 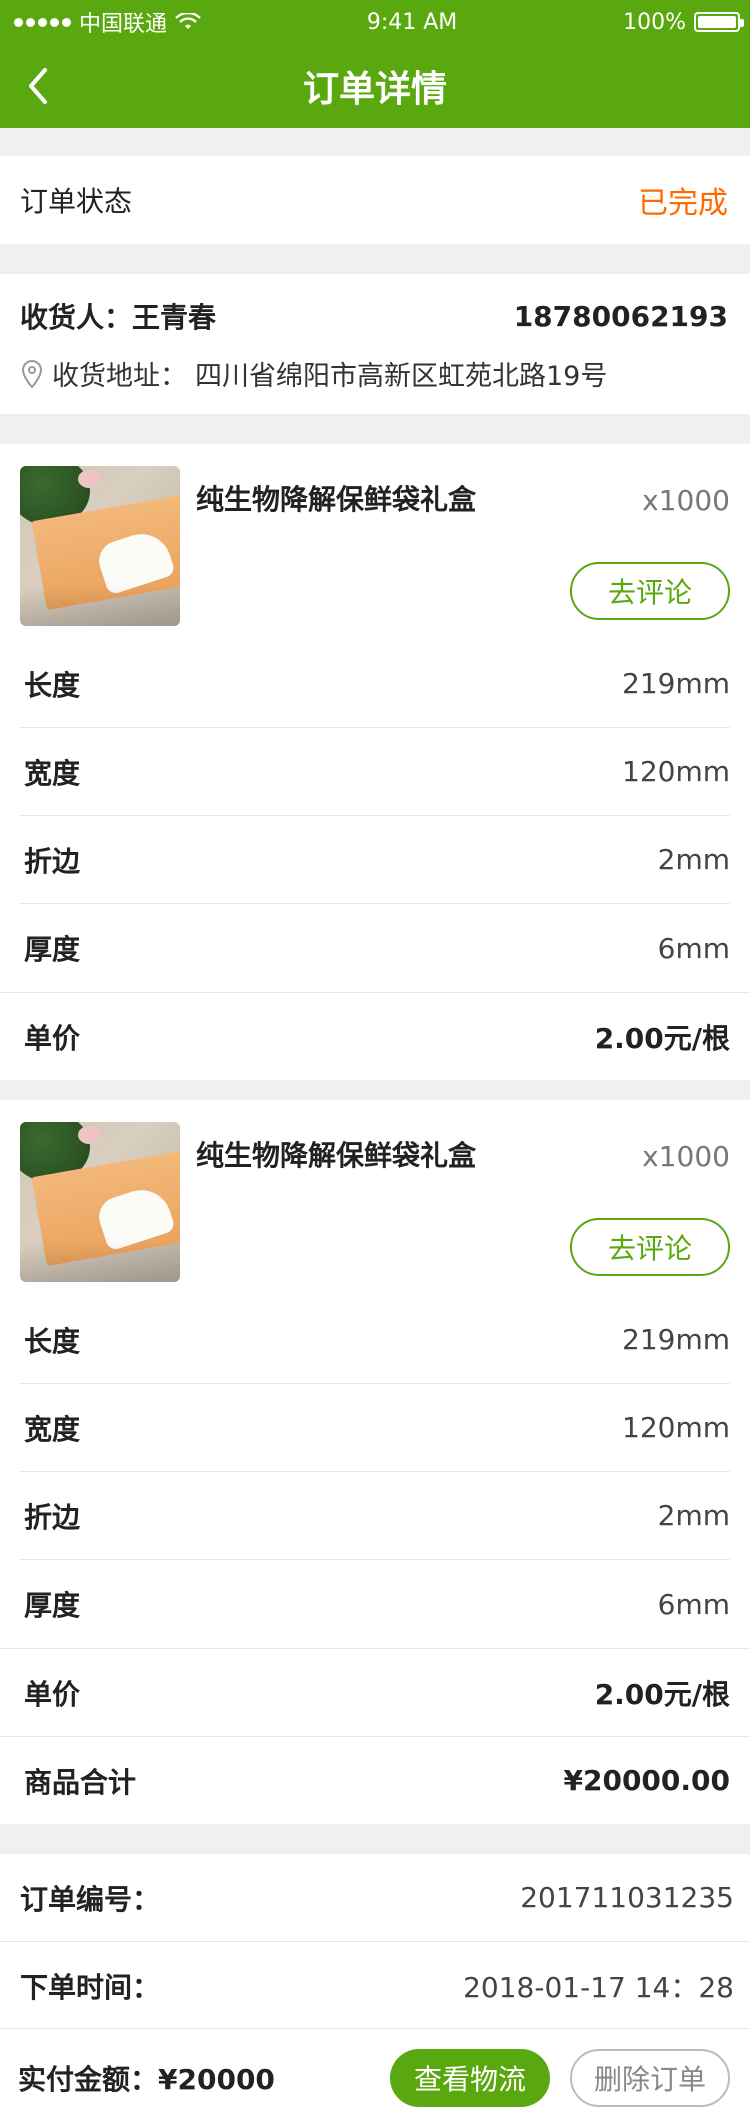 I want to click on order-time-label: 下单时间：, so click(x=90, y=1987).